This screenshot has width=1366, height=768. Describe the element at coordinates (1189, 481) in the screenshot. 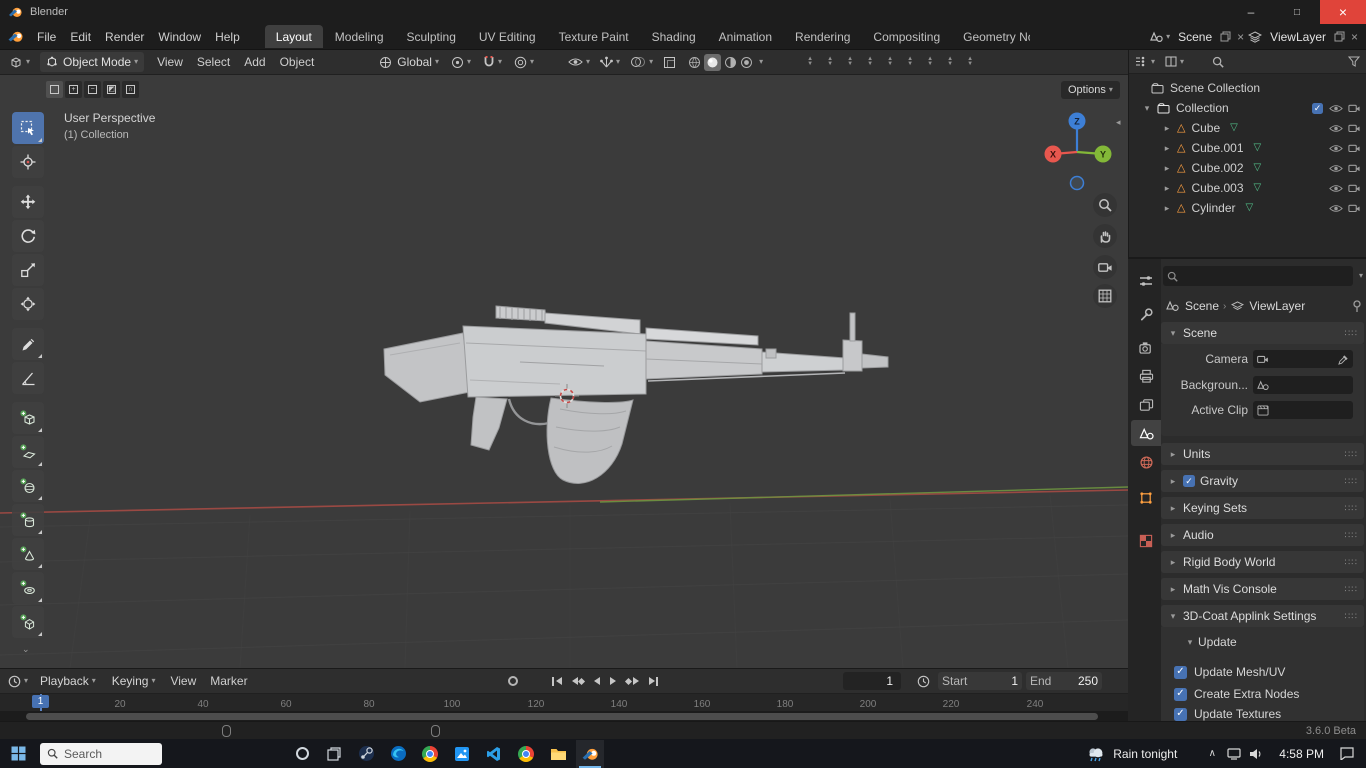

I see `gravity-checkbox: ✓` at that location.